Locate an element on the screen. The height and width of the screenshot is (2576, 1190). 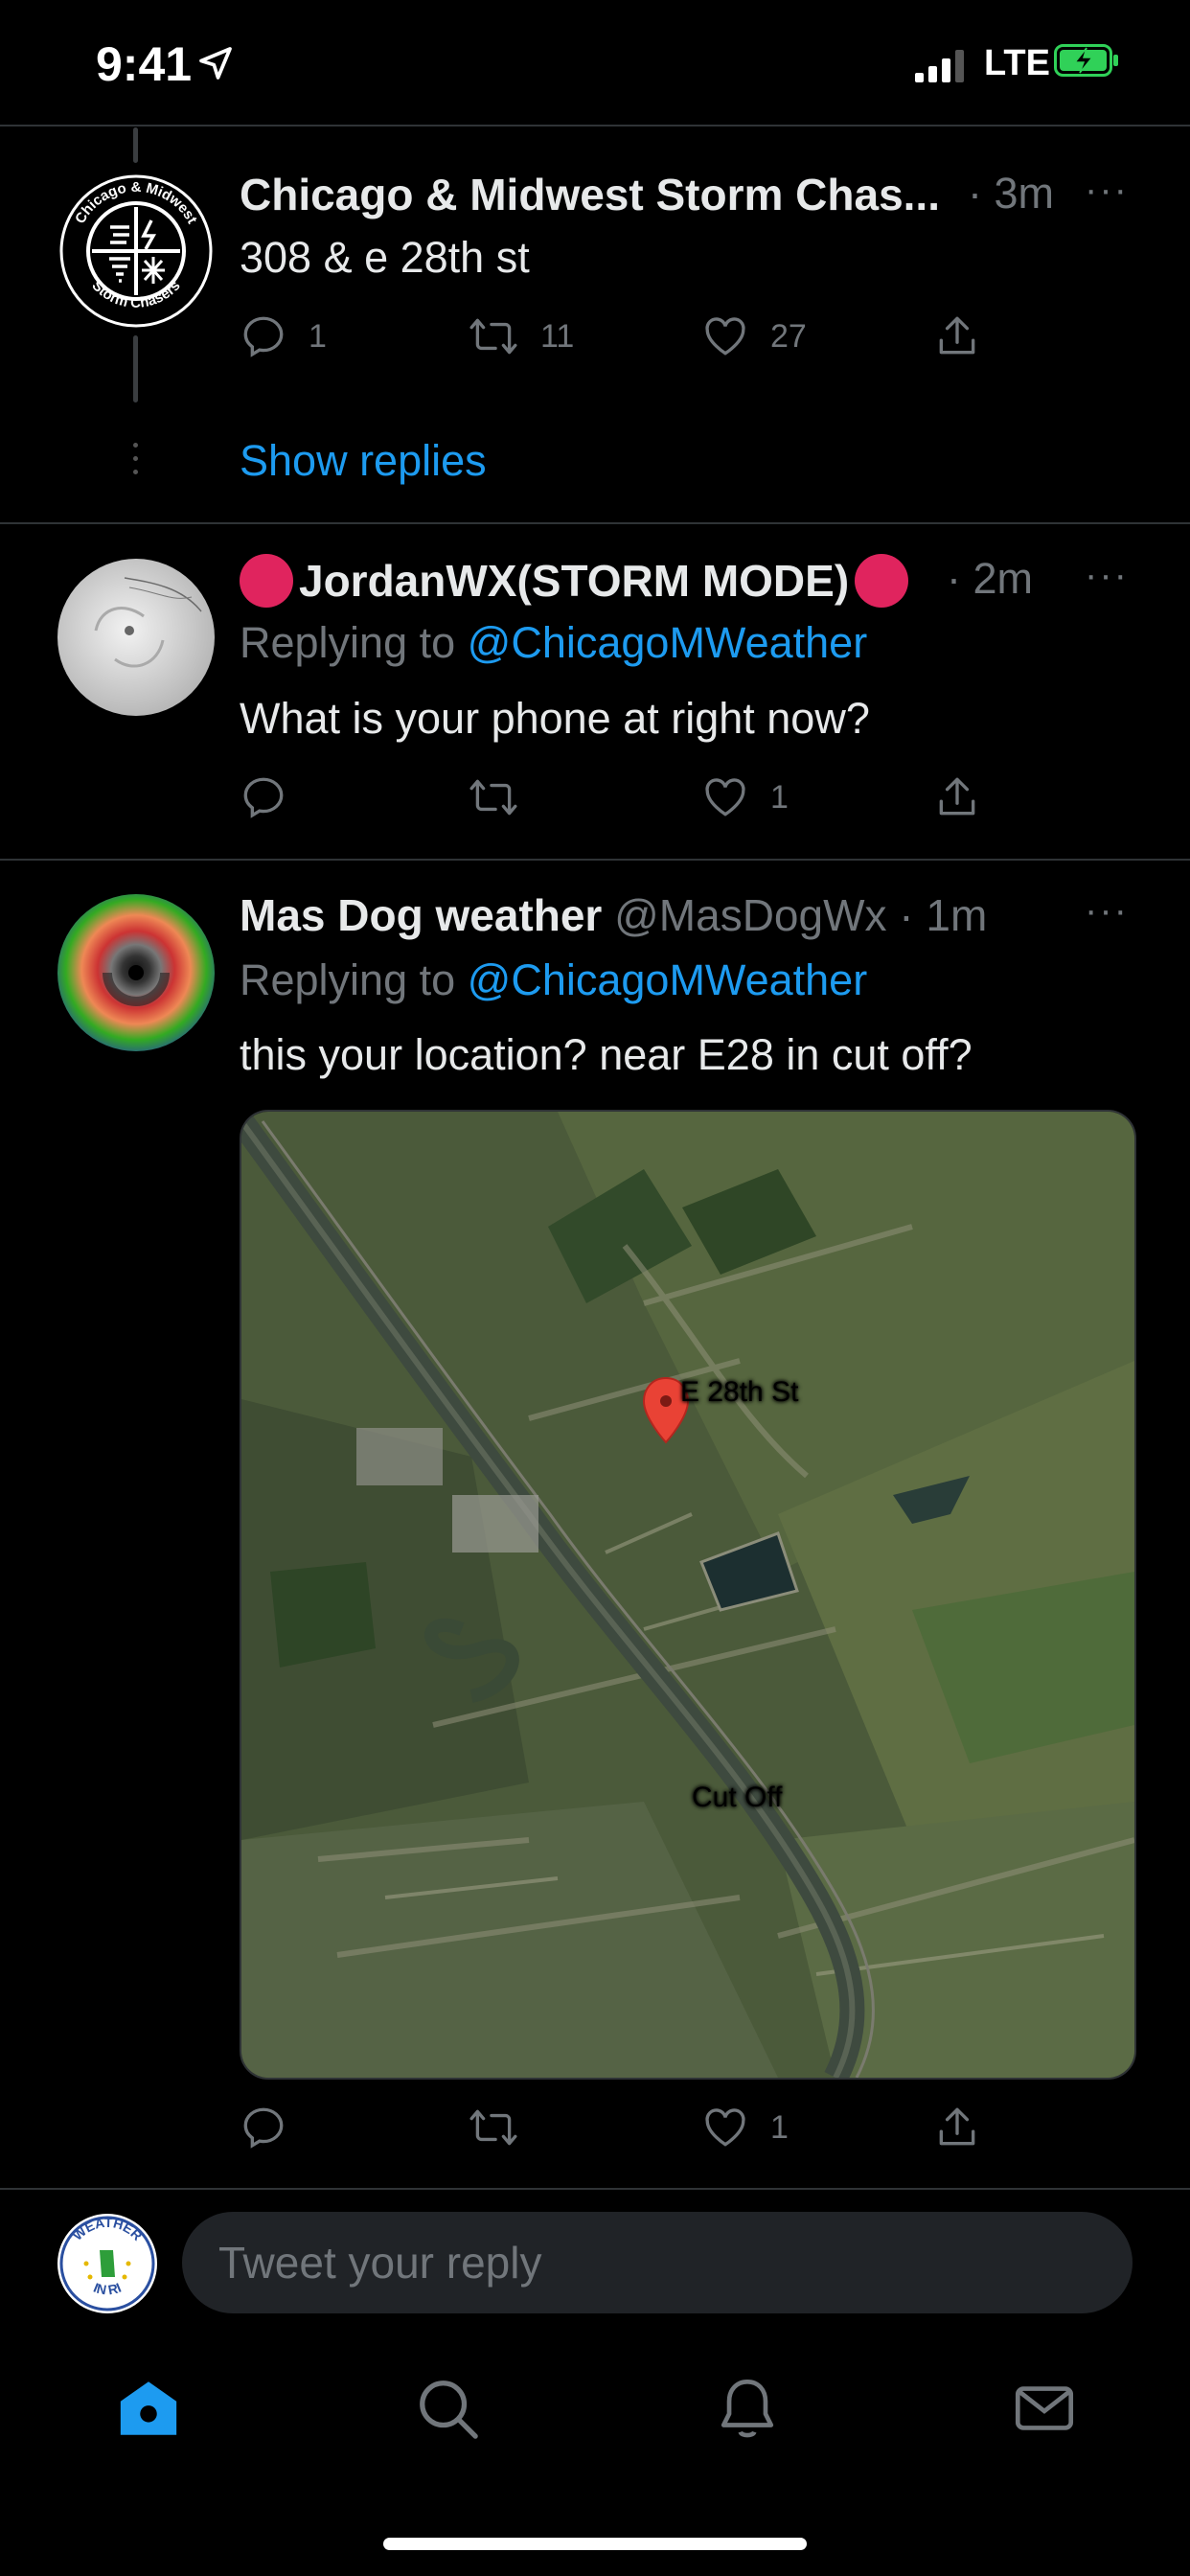
like-count: 27 is located at coordinates (789, 336).